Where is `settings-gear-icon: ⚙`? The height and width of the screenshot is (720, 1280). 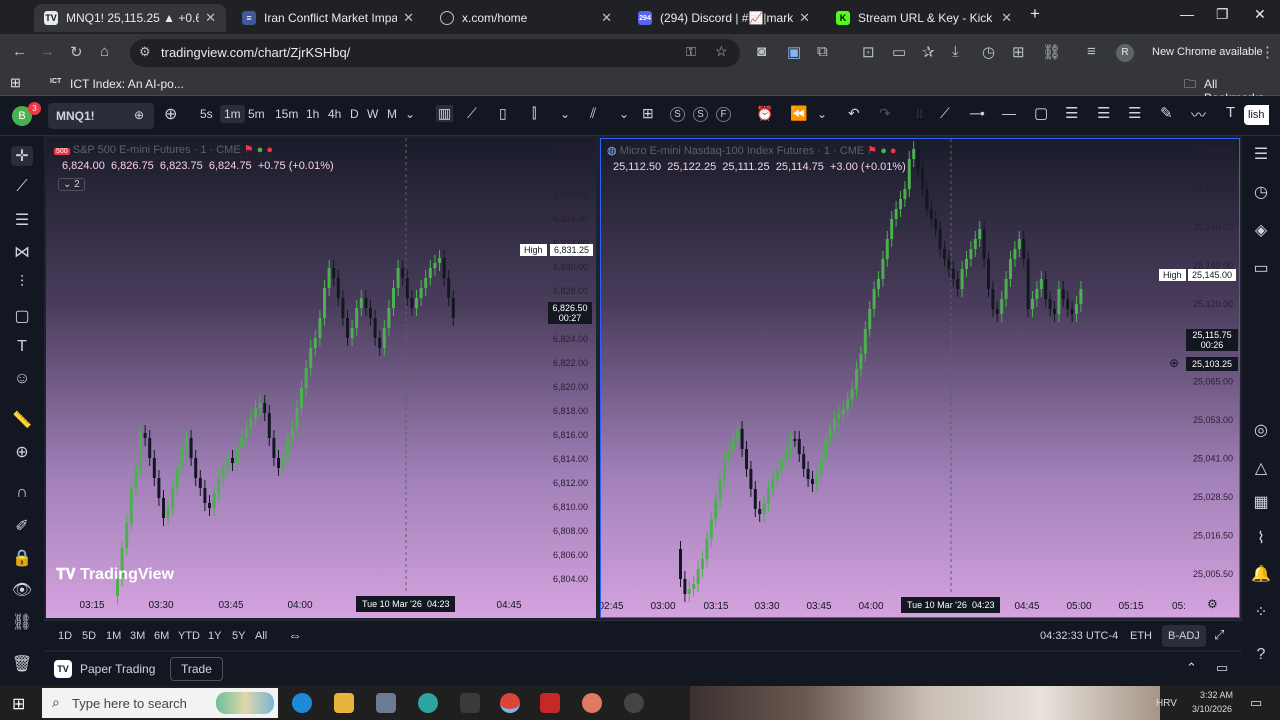
settings-gear-icon: ⚙ is located at coordinates (1212, 604).